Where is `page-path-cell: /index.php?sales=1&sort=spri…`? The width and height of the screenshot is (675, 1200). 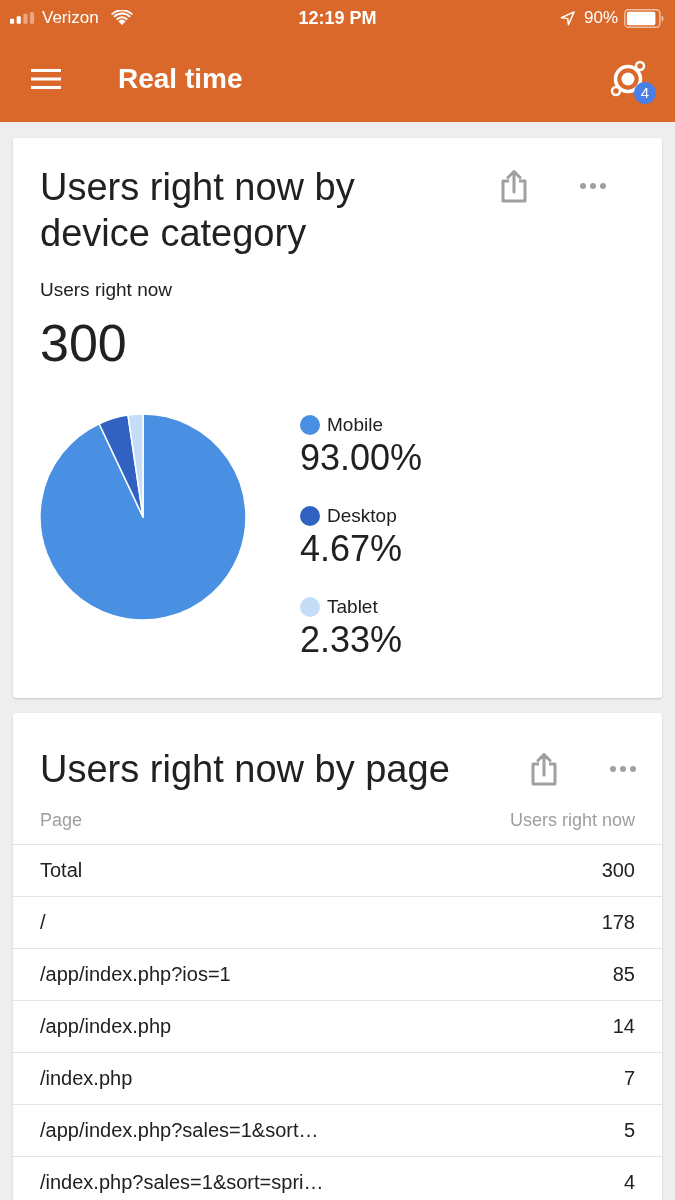 page-path-cell: /index.php?sales=1&sort=spri… is located at coordinates (182, 1182).